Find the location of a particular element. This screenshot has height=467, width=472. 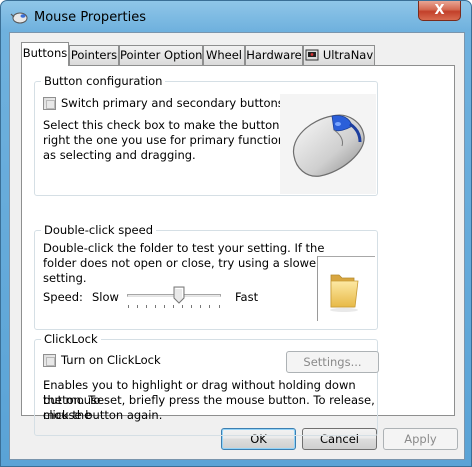

tab-label: Pointers is located at coordinates (94, 55).